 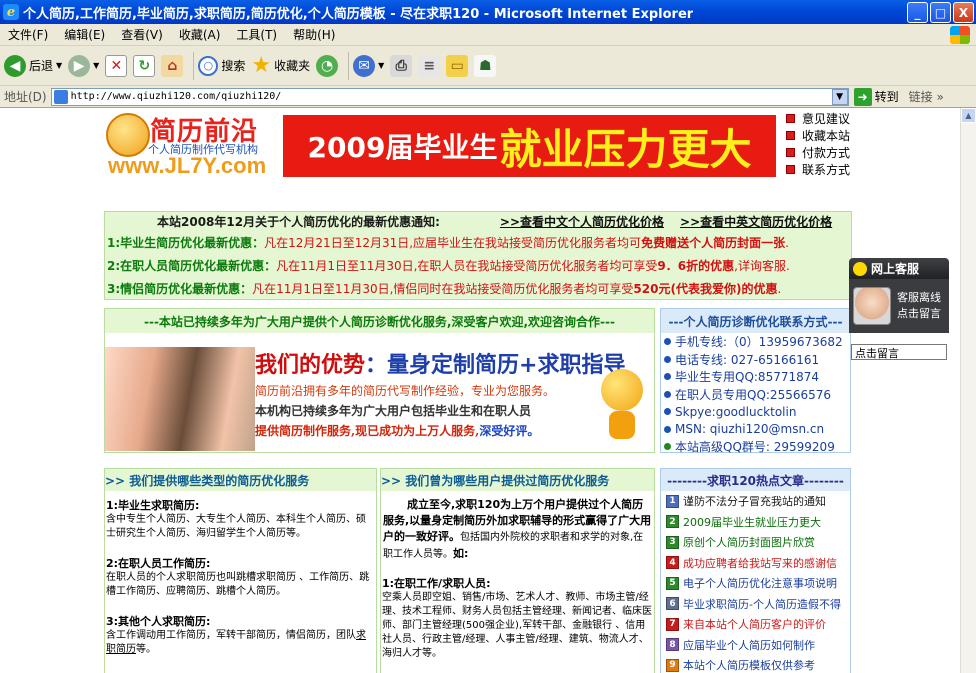 What do you see at coordinates (749, 666) in the screenshot?
I see `hot-article-title: 本站个人简历模板仅供参考` at bounding box center [749, 666].